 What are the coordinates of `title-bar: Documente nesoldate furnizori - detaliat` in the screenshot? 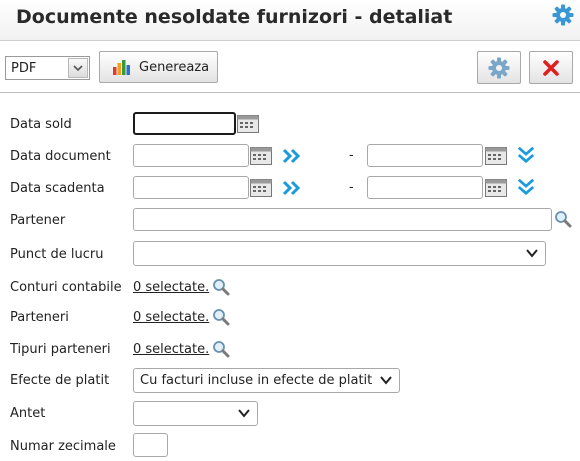 It's located at (290, 20).